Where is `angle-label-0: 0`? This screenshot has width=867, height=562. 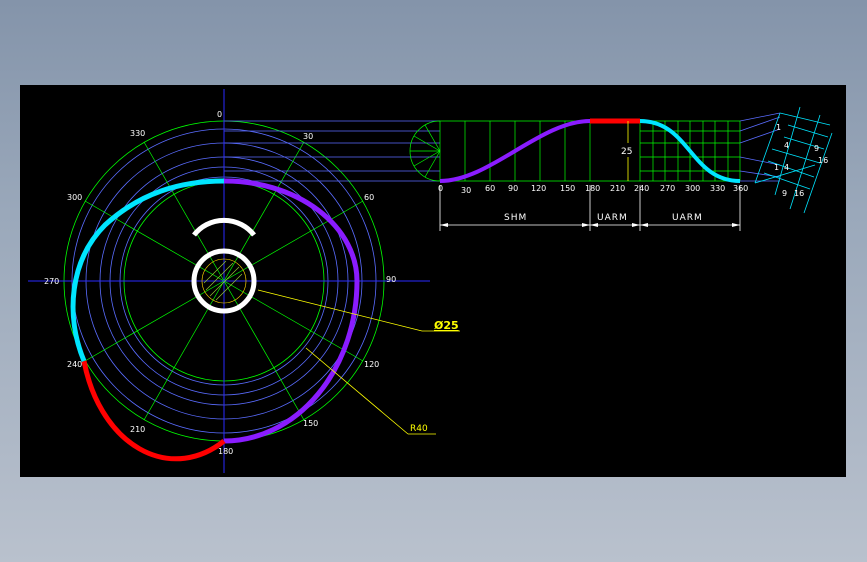
angle-label-0: 0 is located at coordinates (219, 114).